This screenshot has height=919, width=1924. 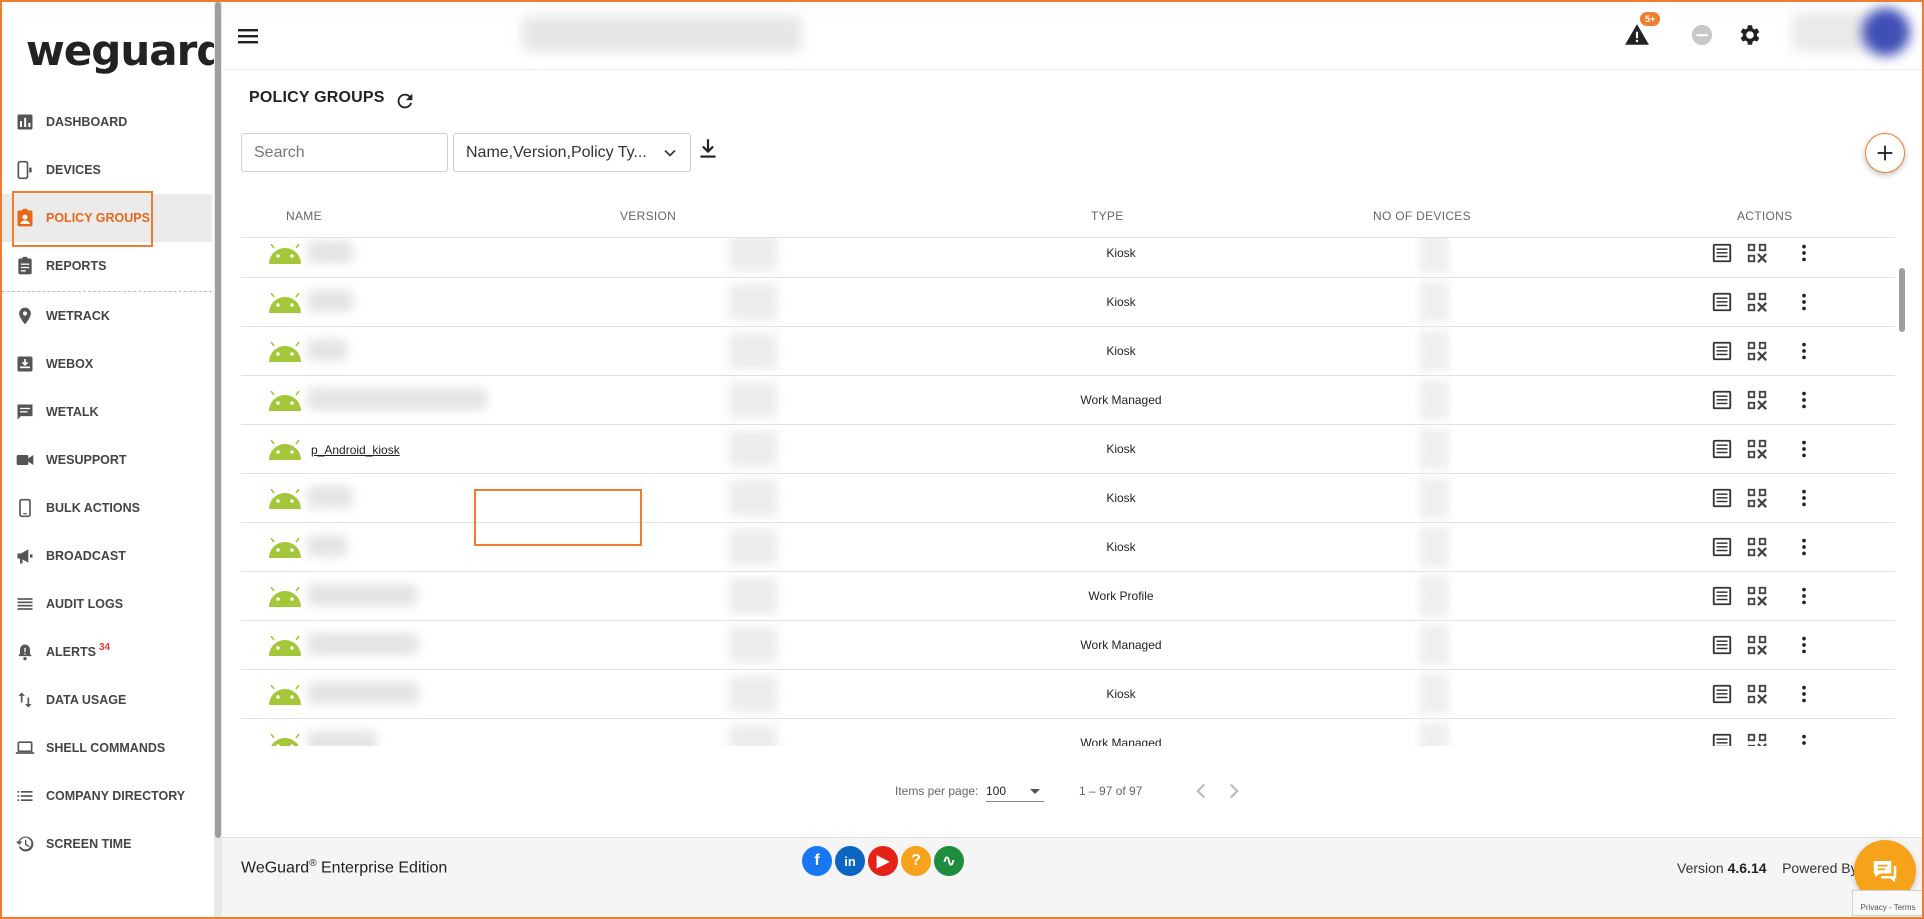 I want to click on table-row: p_Android_kiosk Kiosk, so click(x=1068, y=449).